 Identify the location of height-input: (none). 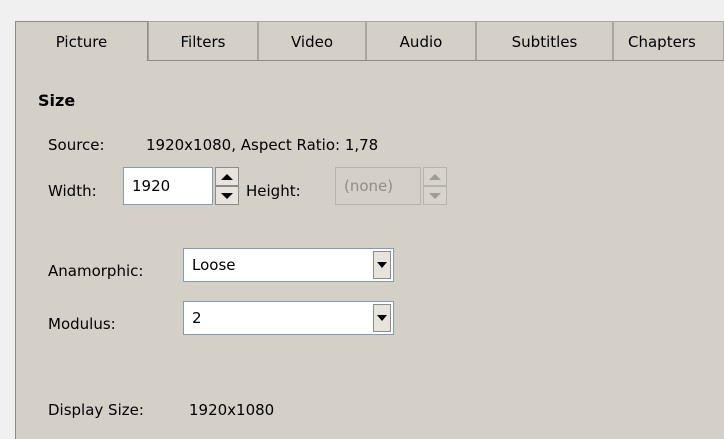
(378, 186).